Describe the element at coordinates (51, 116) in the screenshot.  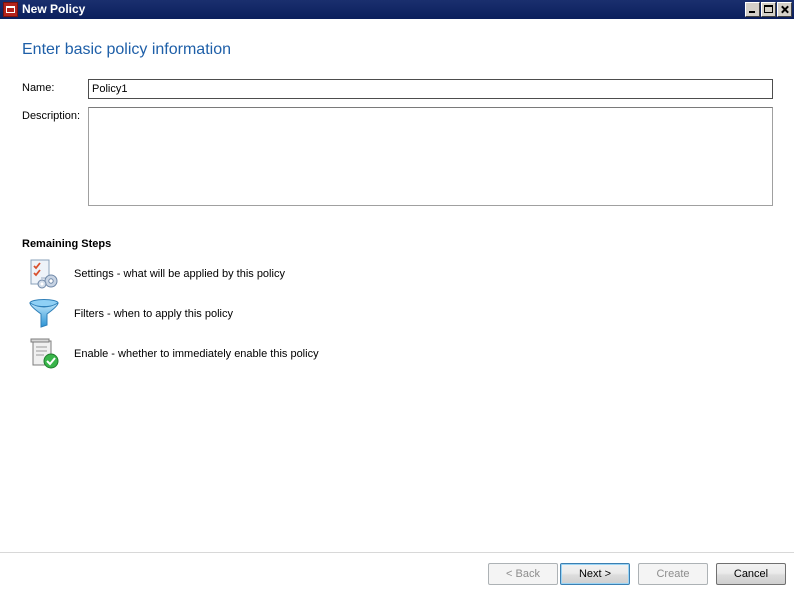
I see `description-label: Description:` at that location.